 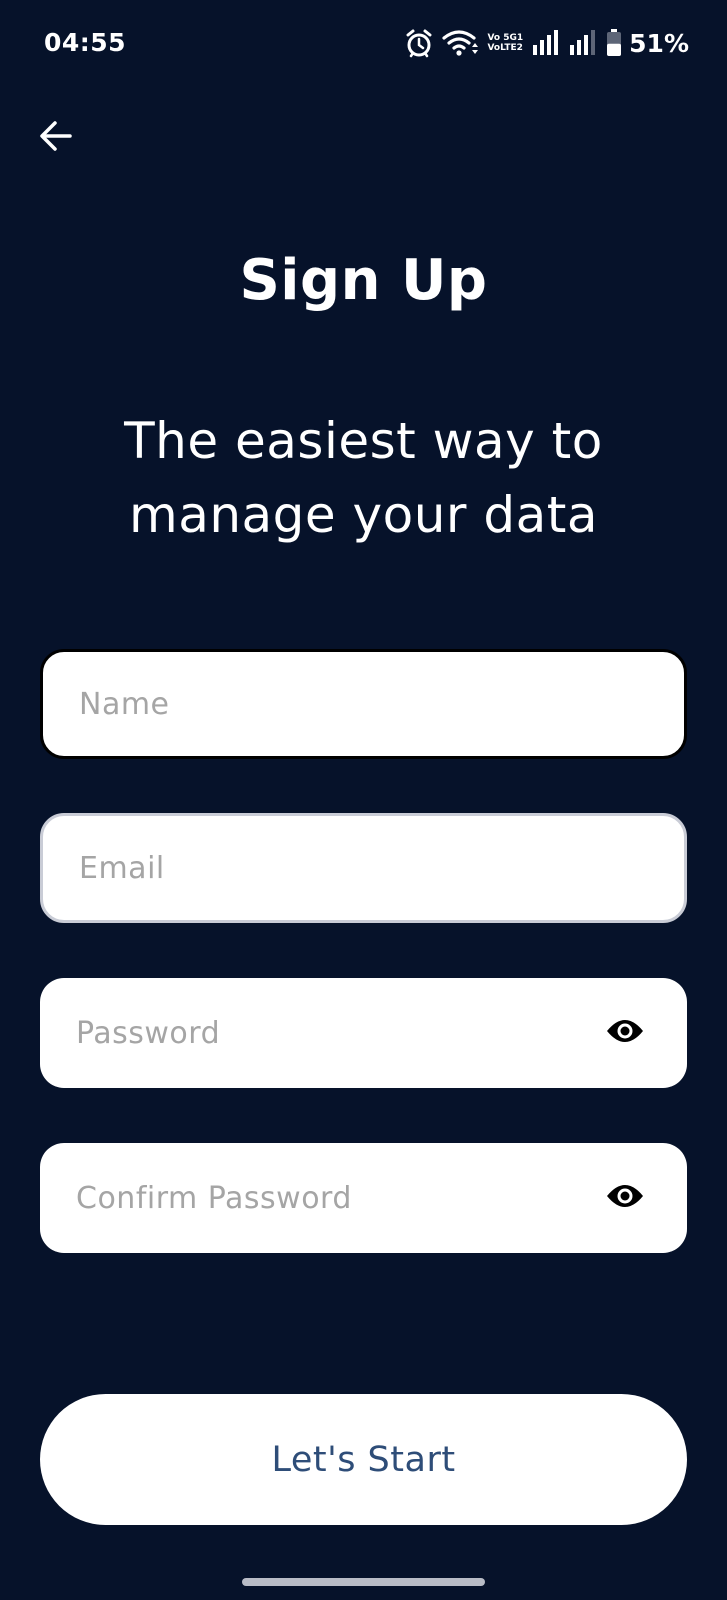 I want to click on confirm-password-field, so click(x=363, y=1198).